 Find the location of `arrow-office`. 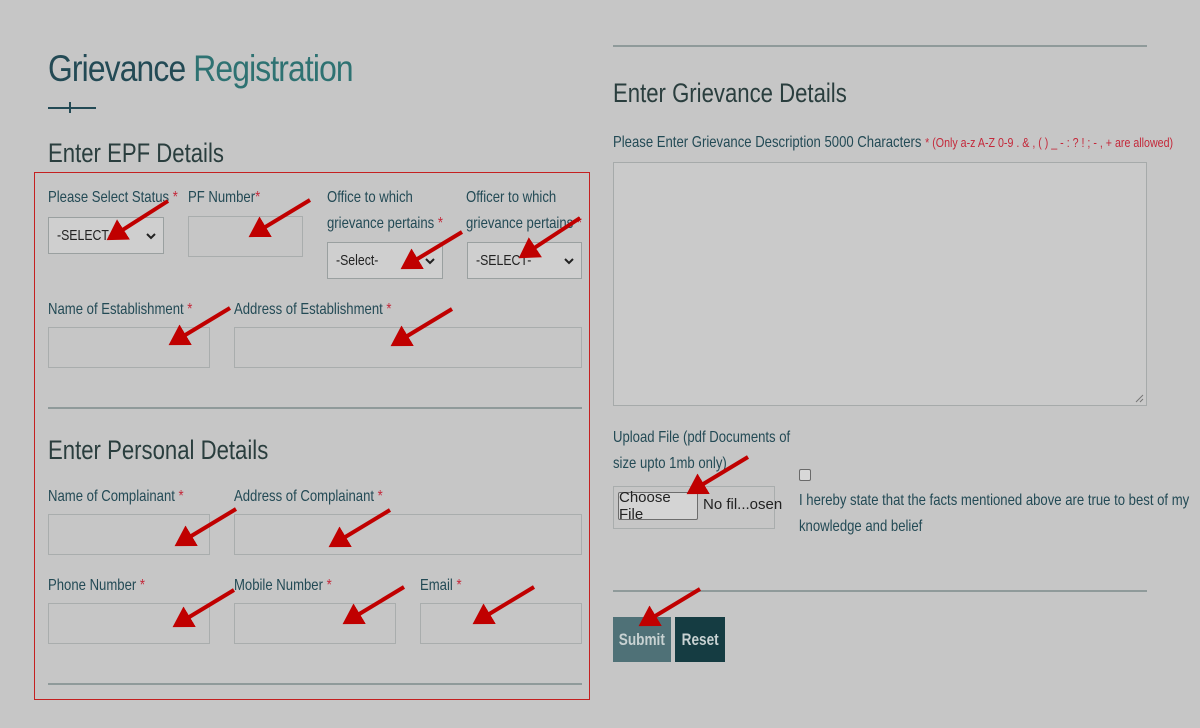

arrow-office is located at coordinates (432, 250).